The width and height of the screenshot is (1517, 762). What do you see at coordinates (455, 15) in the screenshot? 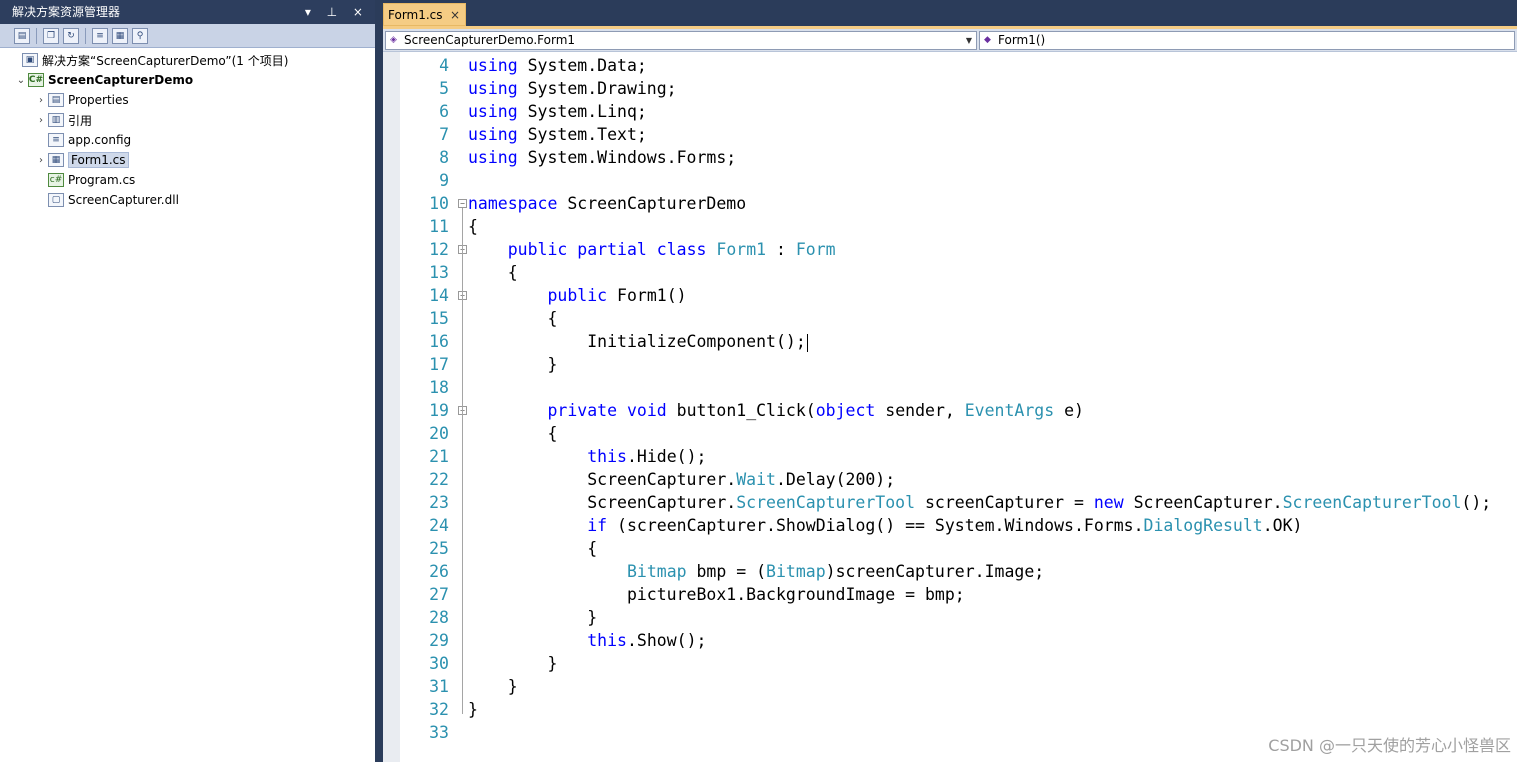
I see `close-icon: ×` at bounding box center [455, 15].